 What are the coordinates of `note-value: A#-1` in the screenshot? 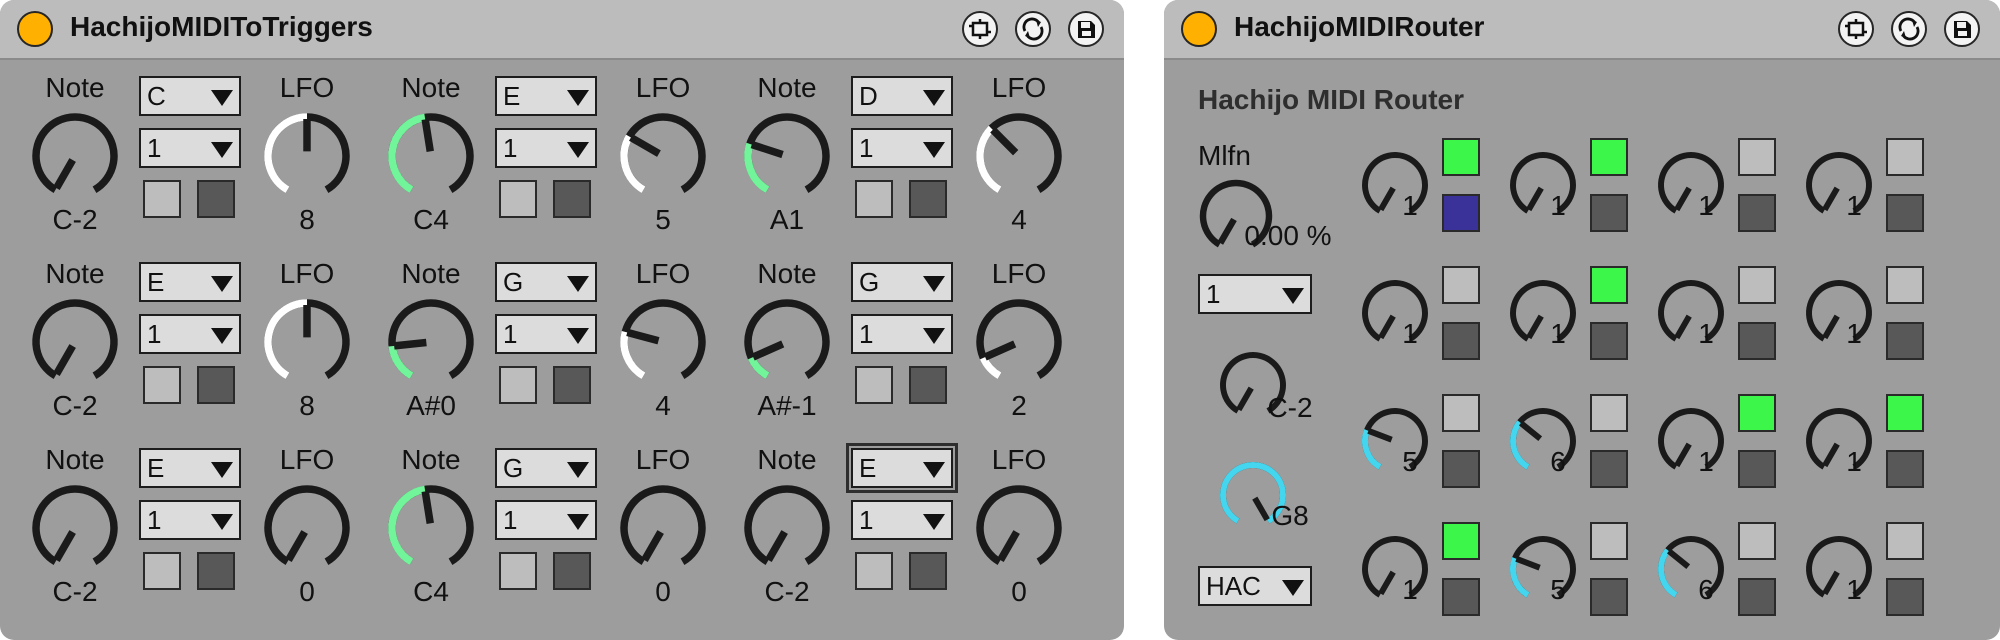 It's located at (787, 405).